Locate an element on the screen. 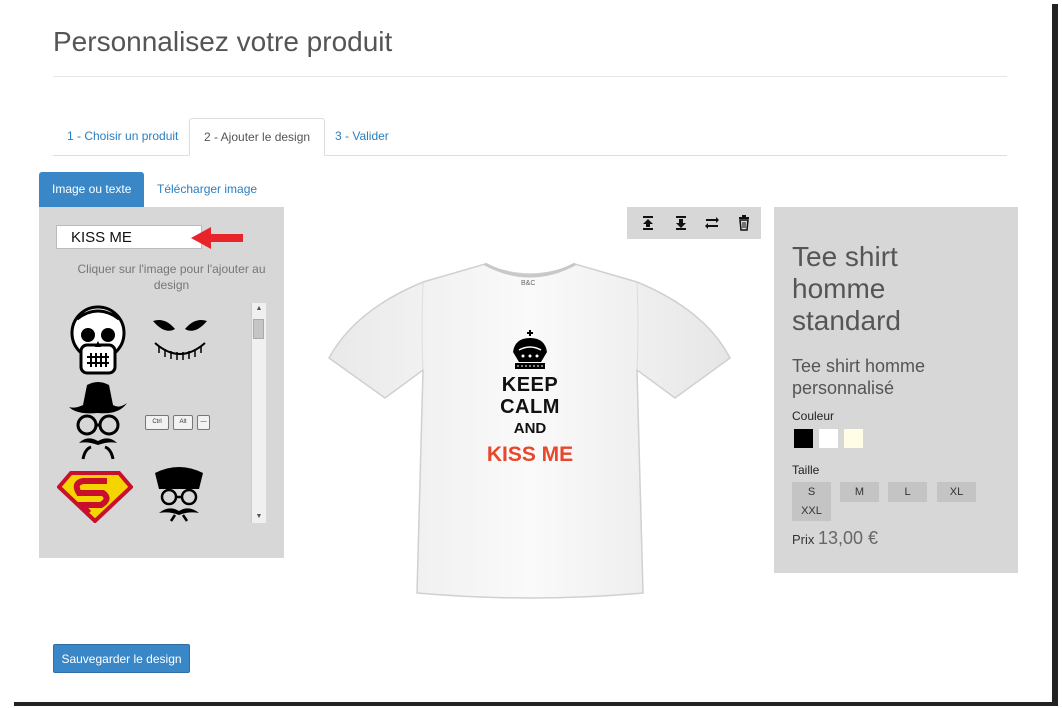 Image resolution: width=1062 pixels, height=708 pixels. superman-logo-icon is located at coordinates (95, 497).